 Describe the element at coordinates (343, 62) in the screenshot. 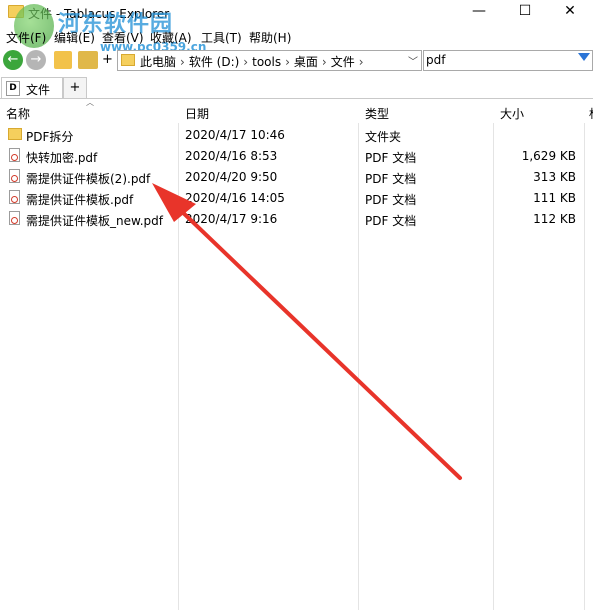

I see `breadcrumb-item: 文件` at that location.